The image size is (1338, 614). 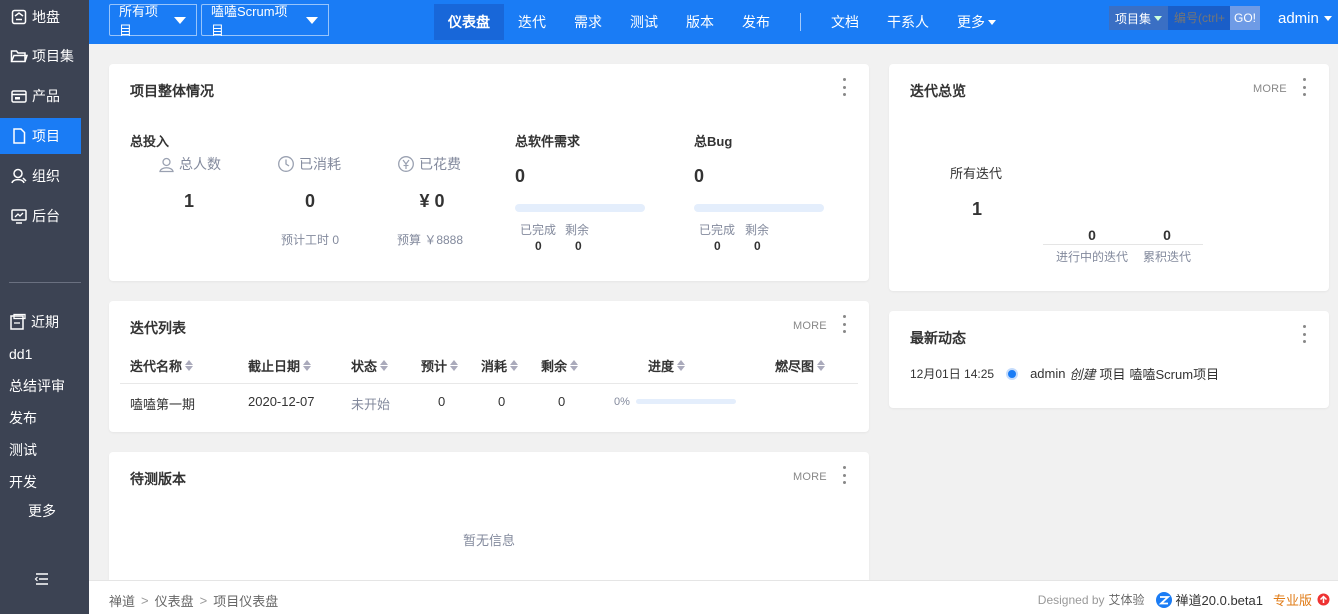 I want to click on column-header-left: 剩余, so click(x=560, y=365).